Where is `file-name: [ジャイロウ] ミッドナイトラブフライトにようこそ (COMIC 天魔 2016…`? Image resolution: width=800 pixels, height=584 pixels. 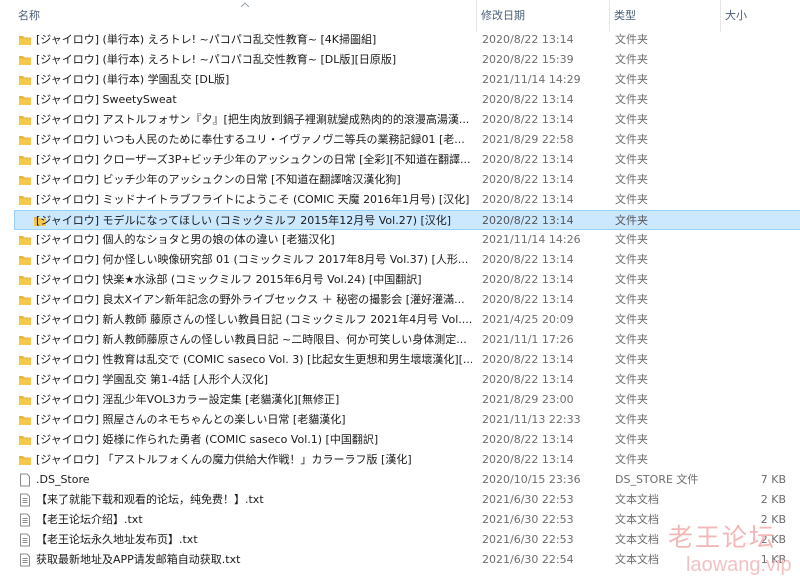
file-name: [ジャイロウ] ミッドナイトラブフライトにようこそ (COMIC 天魔 2016… is located at coordinates (253, 199).